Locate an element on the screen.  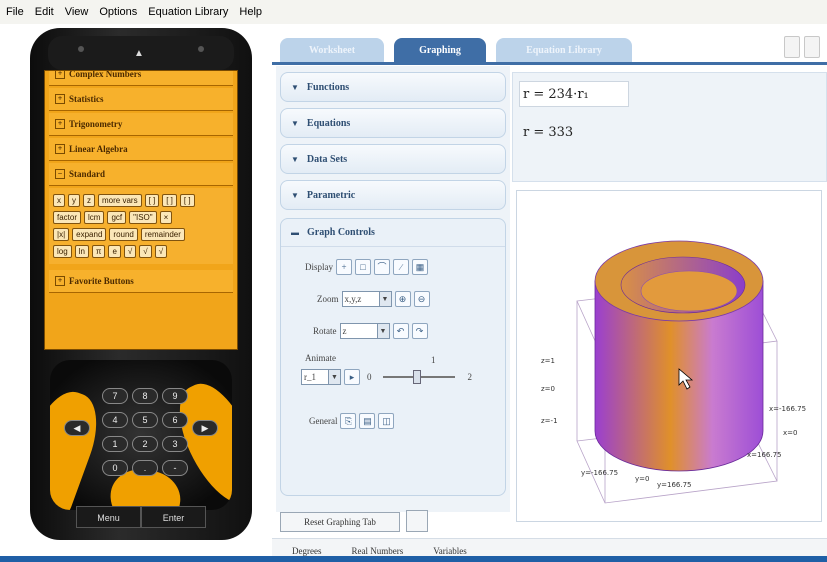
menu-equation-library: Equation Library is located at coordinates (188, 12).